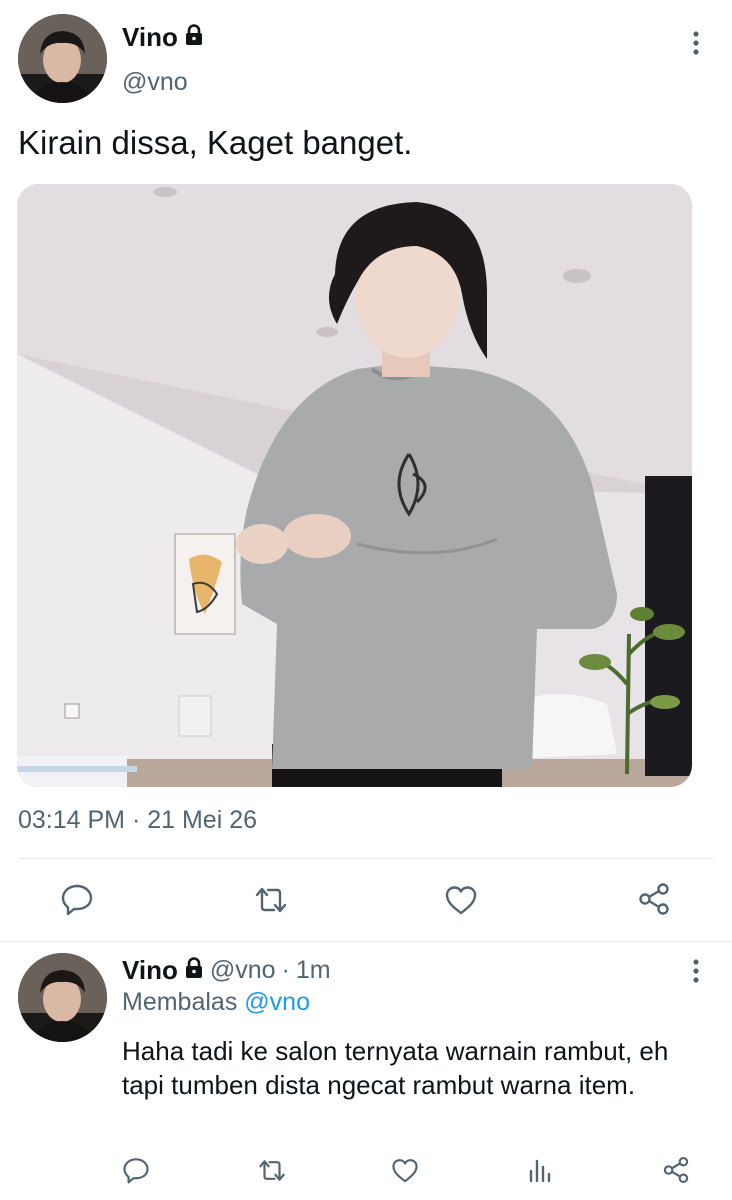 This screenshot has height=1200, width=732. I want to click on author-avatar, so click(62, 58).